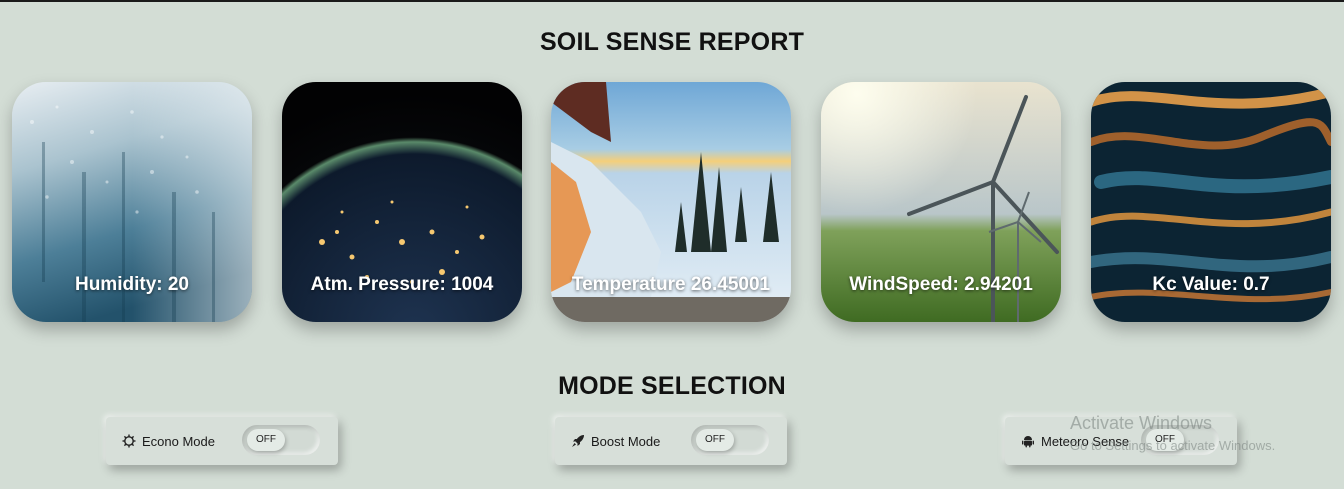  Describe the element at coordinates (402, 202) in the screenshot. I see `pressure-card: Atm. Pressure: 1004` at that location.